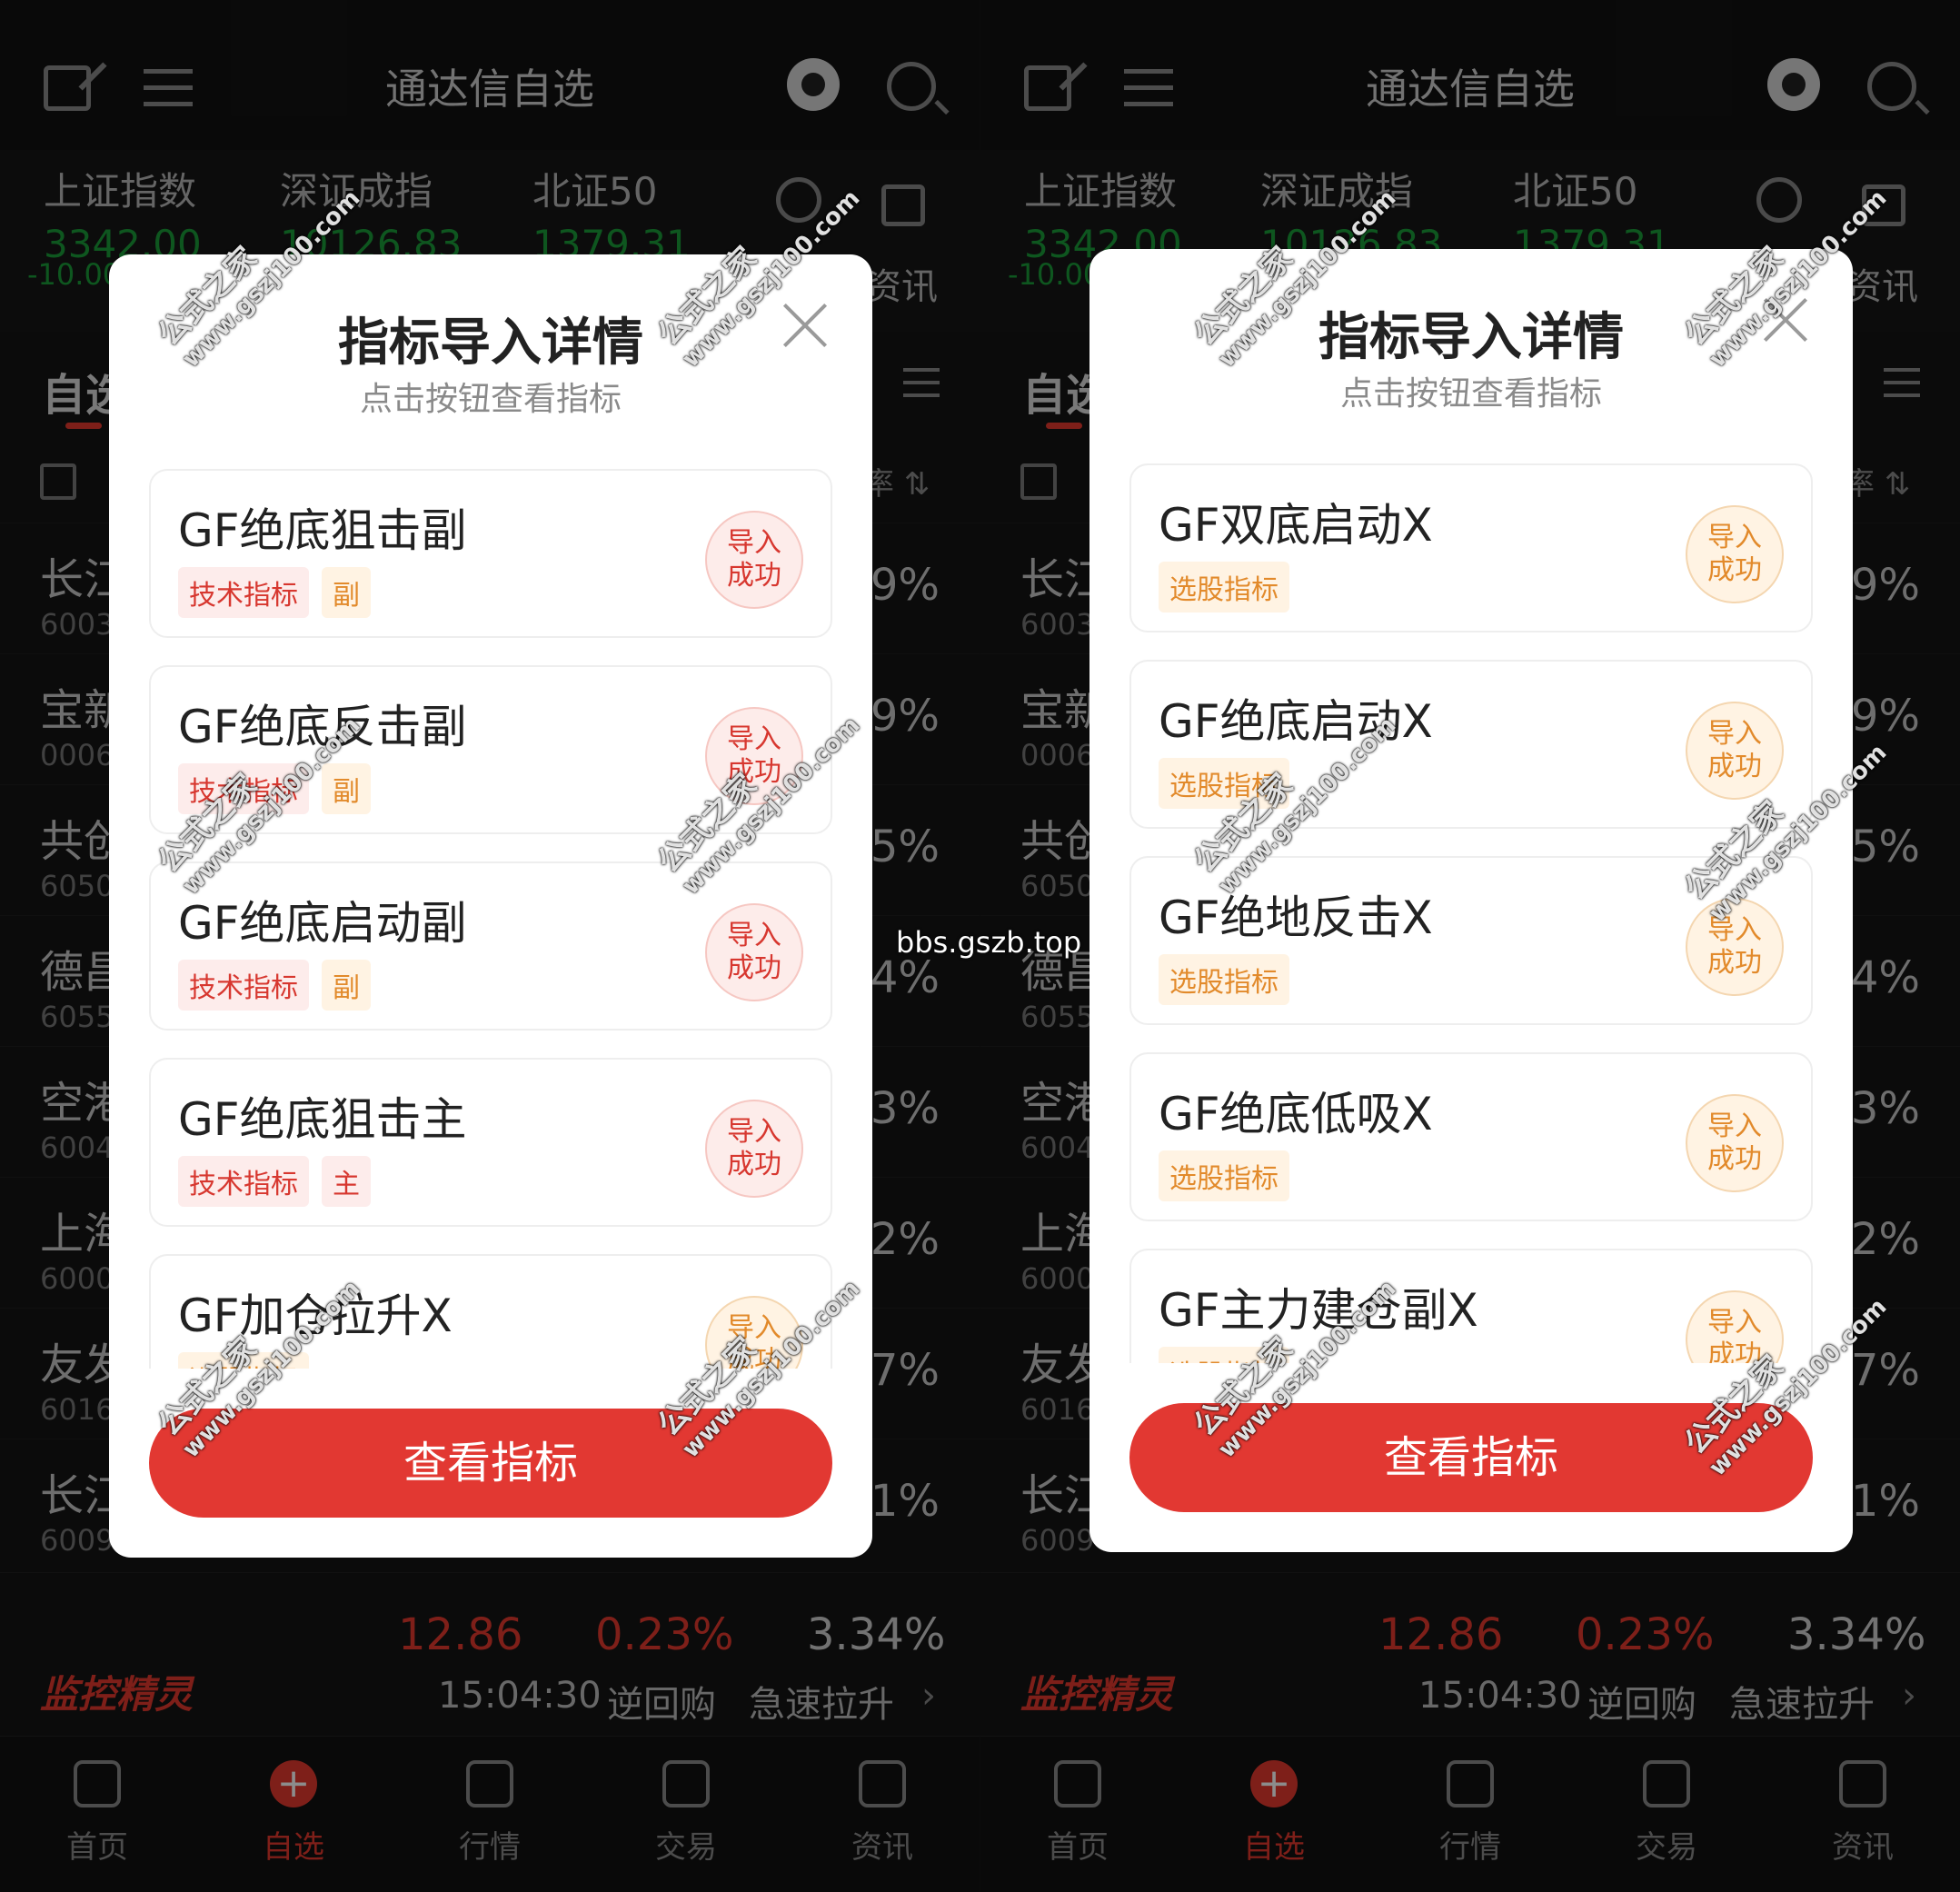  What do you see at coordinates (1296, 525) in the screenshot?
I see `indicator-name: GF双底启动X` at bounding box center [1296, 525].